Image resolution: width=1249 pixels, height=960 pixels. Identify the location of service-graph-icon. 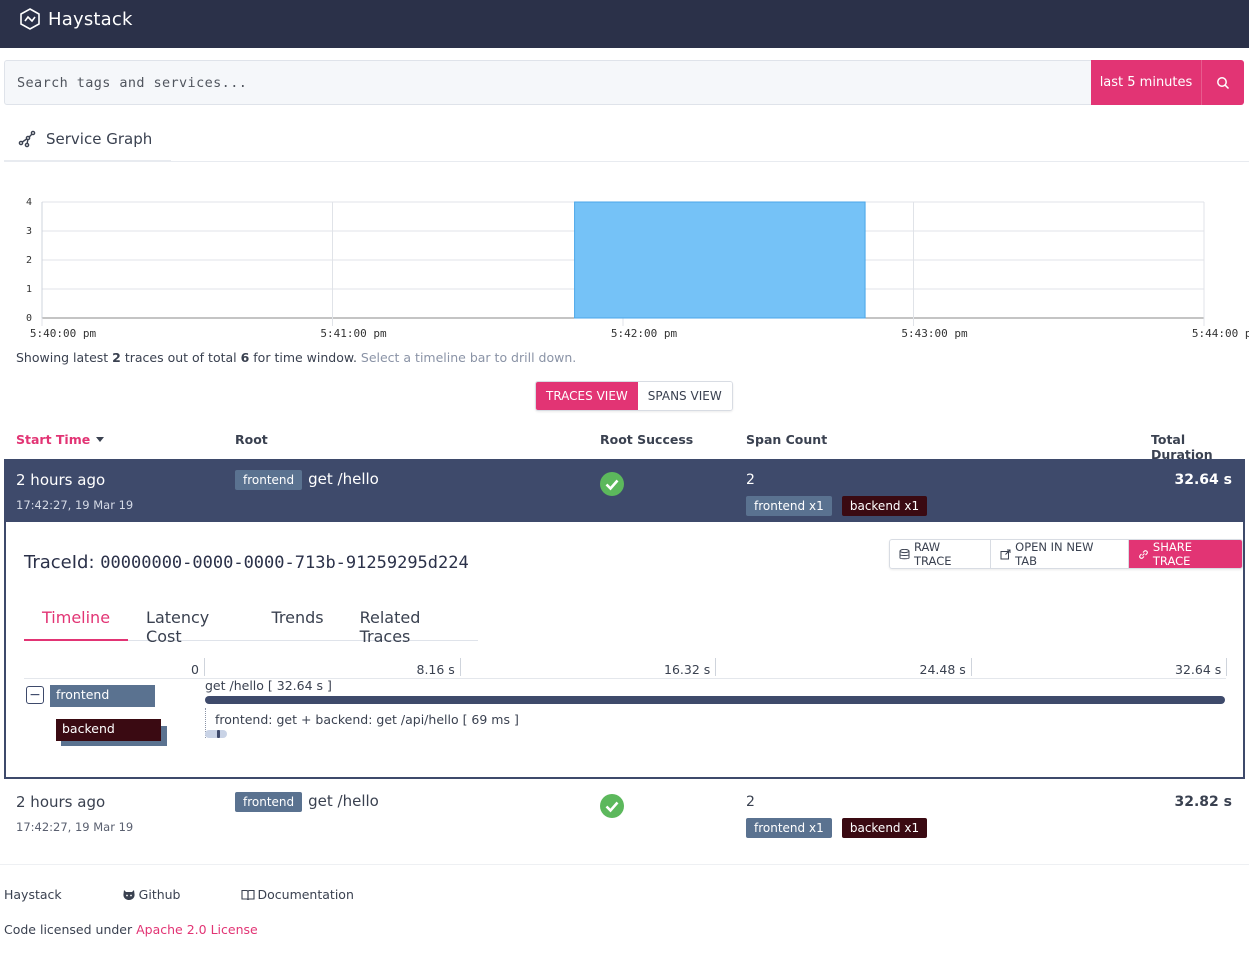
(27, 139).